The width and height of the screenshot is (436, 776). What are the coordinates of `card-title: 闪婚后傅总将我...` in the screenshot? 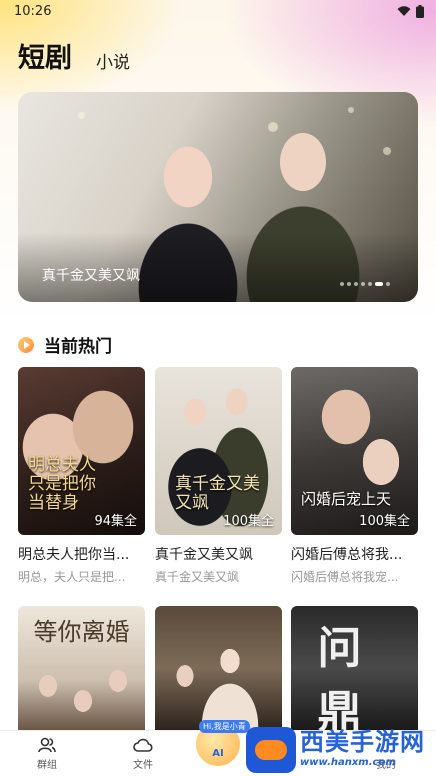 It's located at (347, 555).